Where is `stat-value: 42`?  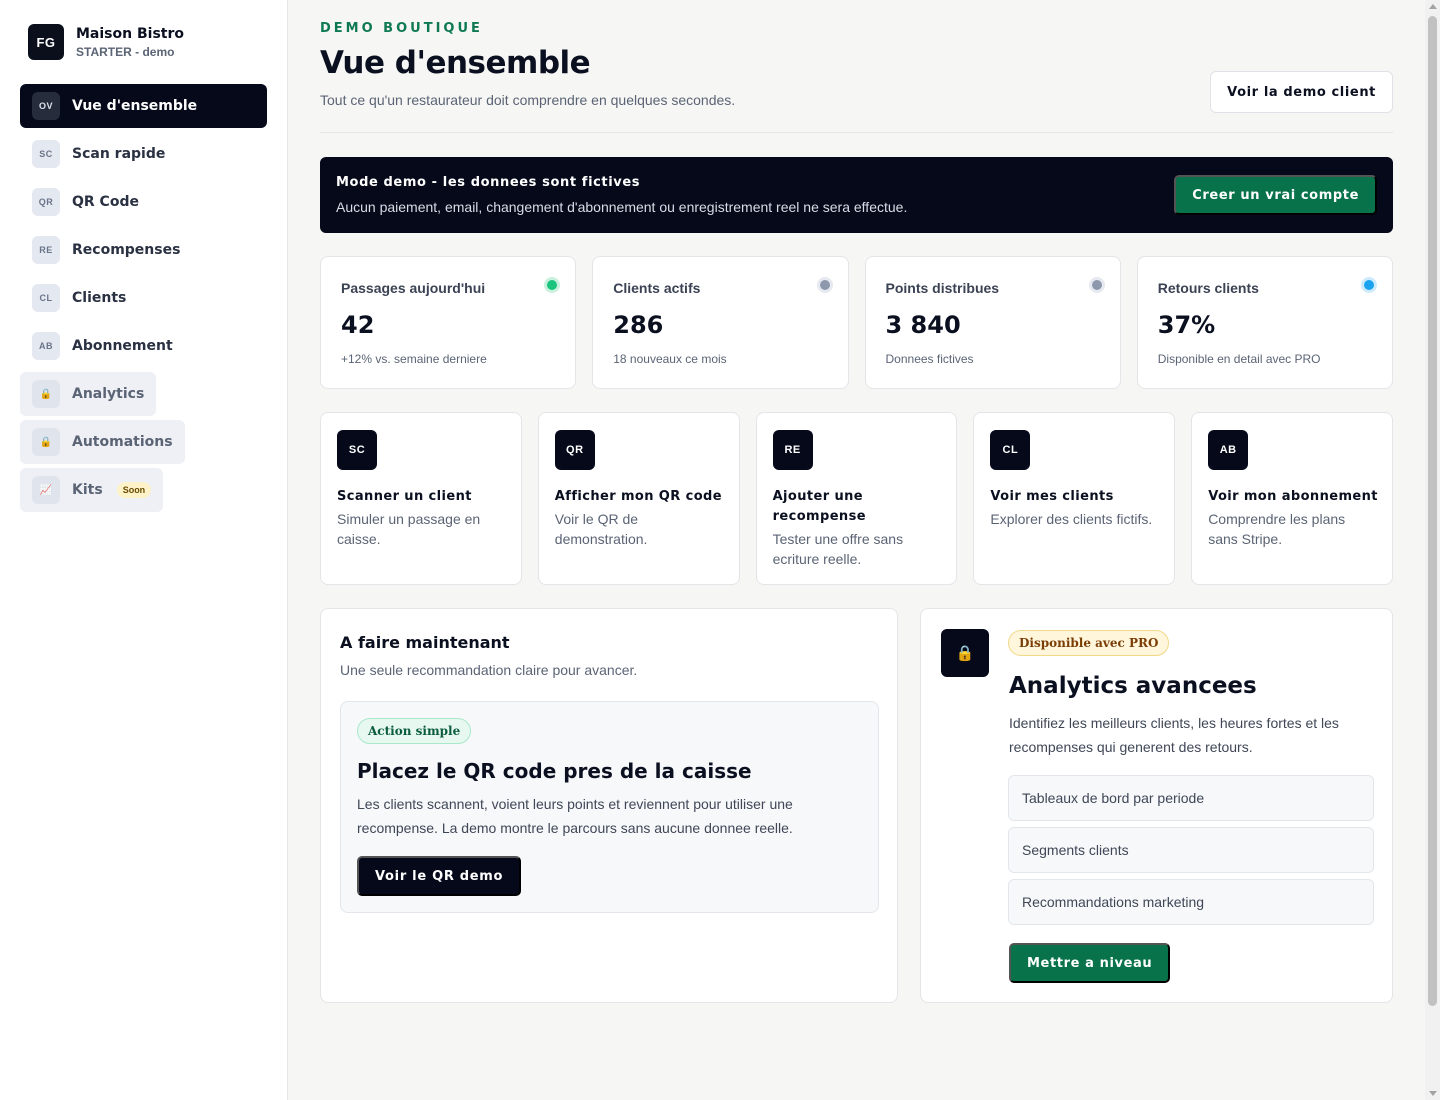 stat-value: 42 is located at coordinates (358, 325).